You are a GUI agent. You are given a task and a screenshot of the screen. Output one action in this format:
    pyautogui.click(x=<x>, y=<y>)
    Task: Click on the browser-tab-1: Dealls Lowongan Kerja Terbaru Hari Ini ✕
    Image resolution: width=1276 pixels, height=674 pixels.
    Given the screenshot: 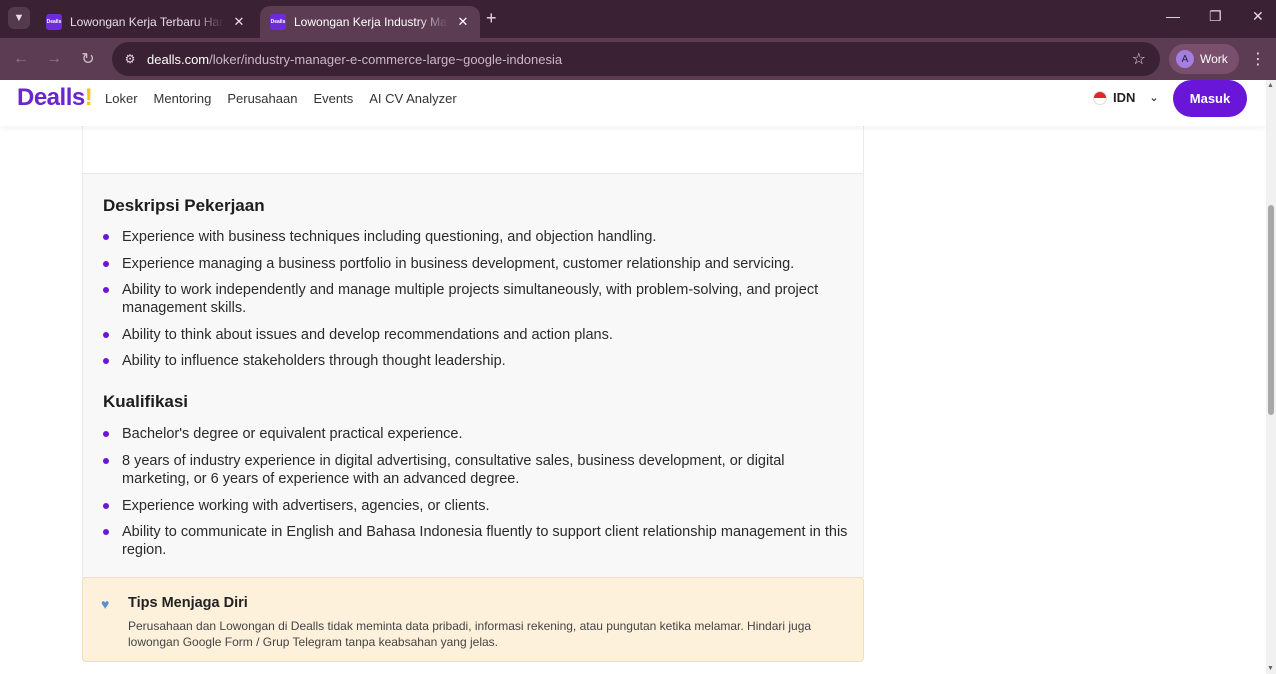 What is the action you would take?
    pyautogui.click(x=146, y=22)
    